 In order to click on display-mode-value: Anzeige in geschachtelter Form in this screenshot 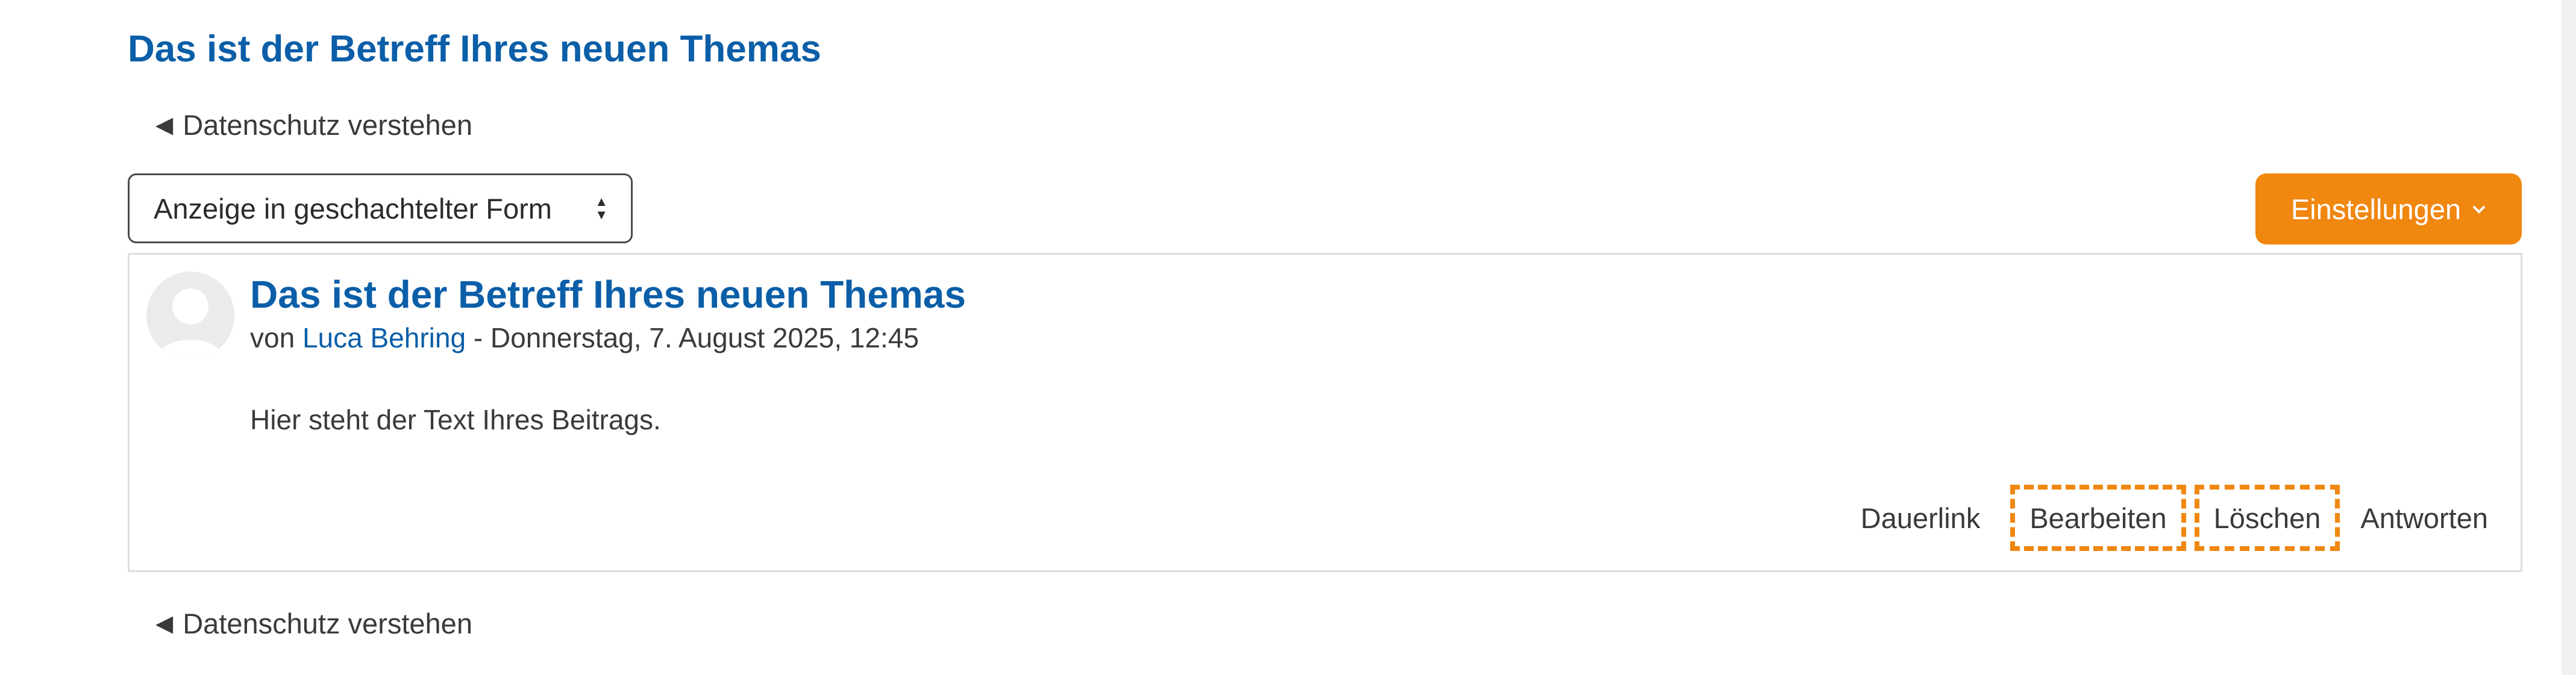, I will do `click(353, 208)`.